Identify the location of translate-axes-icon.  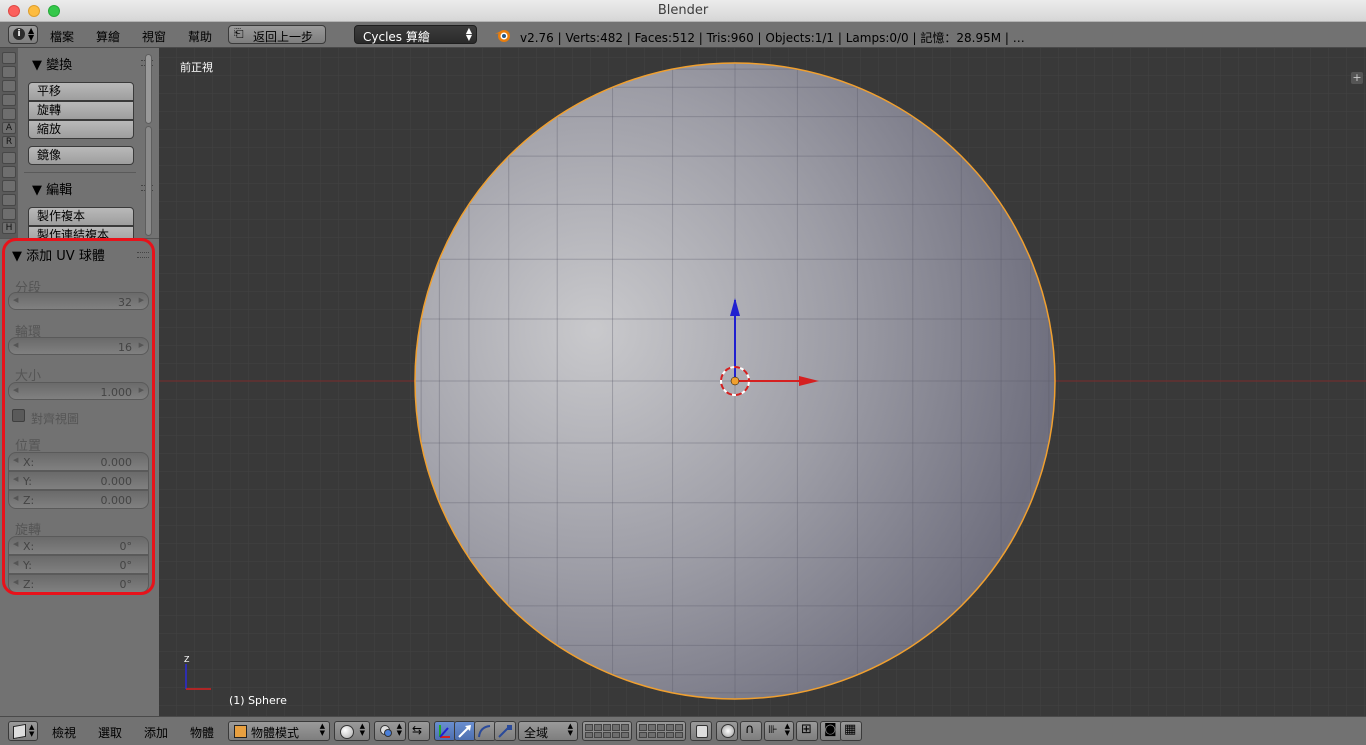
(444, 731).